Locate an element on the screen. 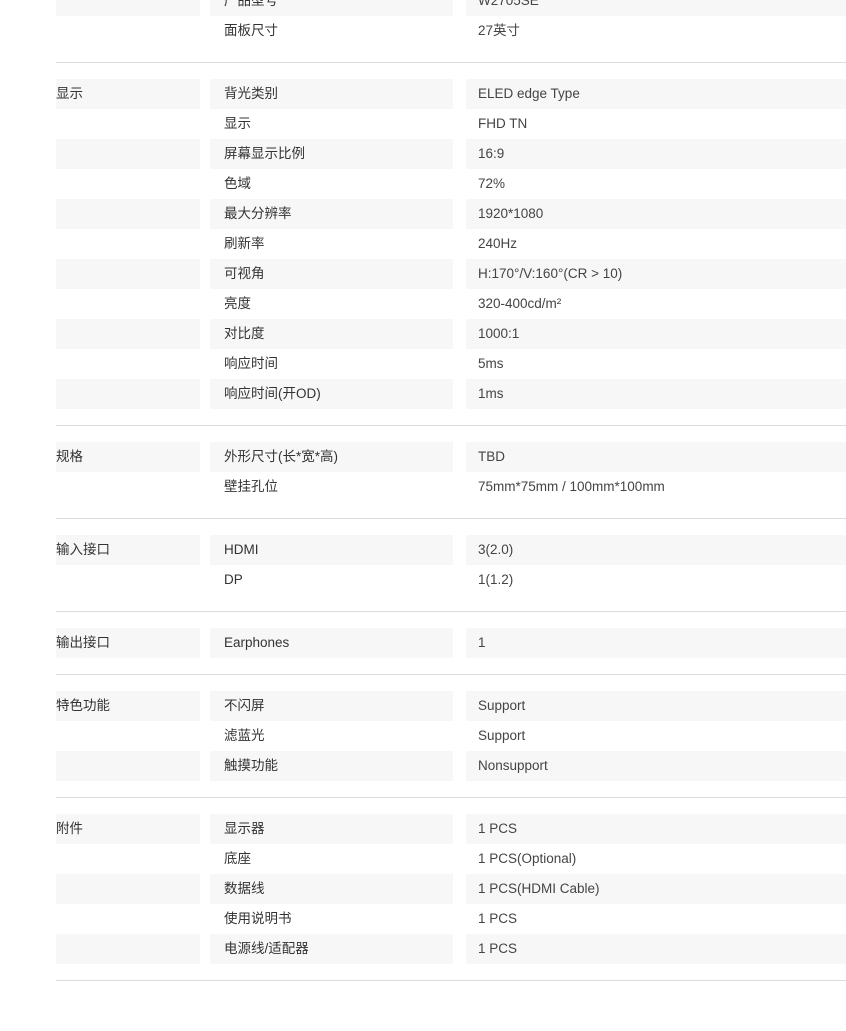  spec-section-body: 产品型号 W2705SE 面板尺寸 27英寸 is located at coordinates (423, 23).